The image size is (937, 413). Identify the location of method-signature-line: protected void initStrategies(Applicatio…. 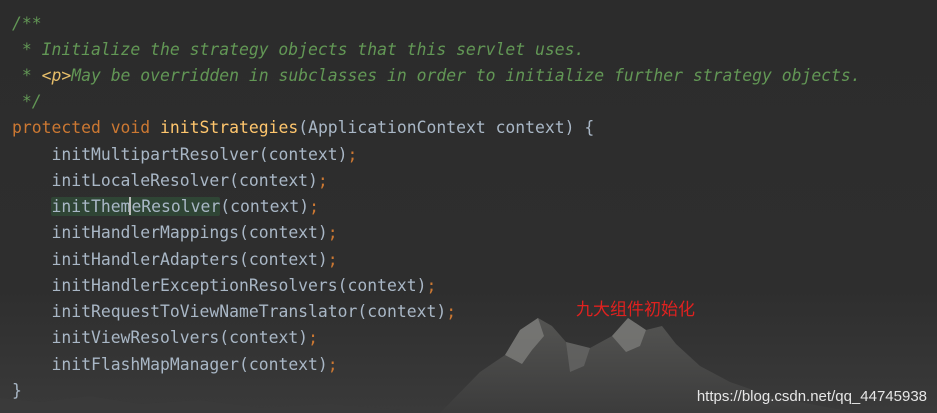
(303, 128).